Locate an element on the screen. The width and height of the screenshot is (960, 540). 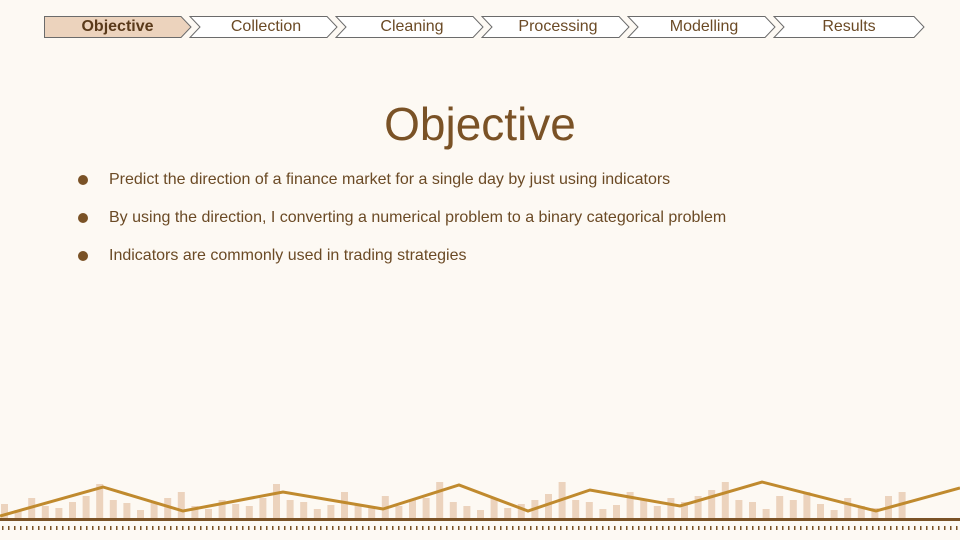
nav-step-modelling: Modelling is located at coordinates (704, 27).